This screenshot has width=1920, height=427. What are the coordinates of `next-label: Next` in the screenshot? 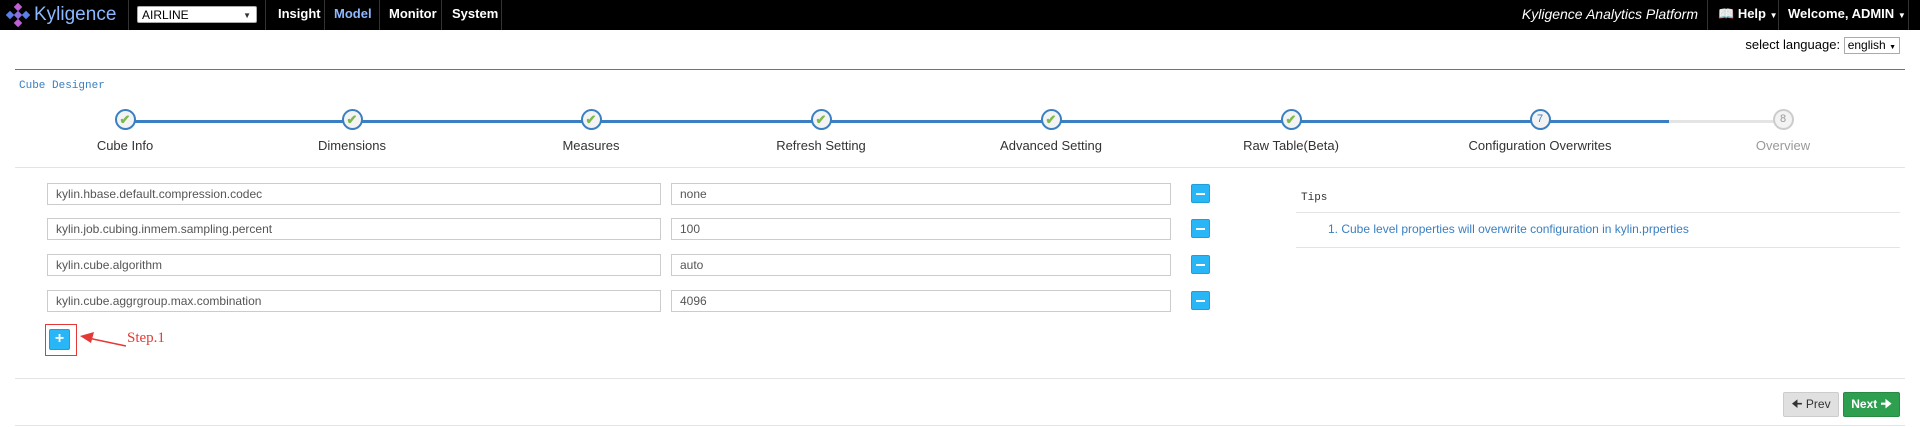 It's located at (1864, 404).